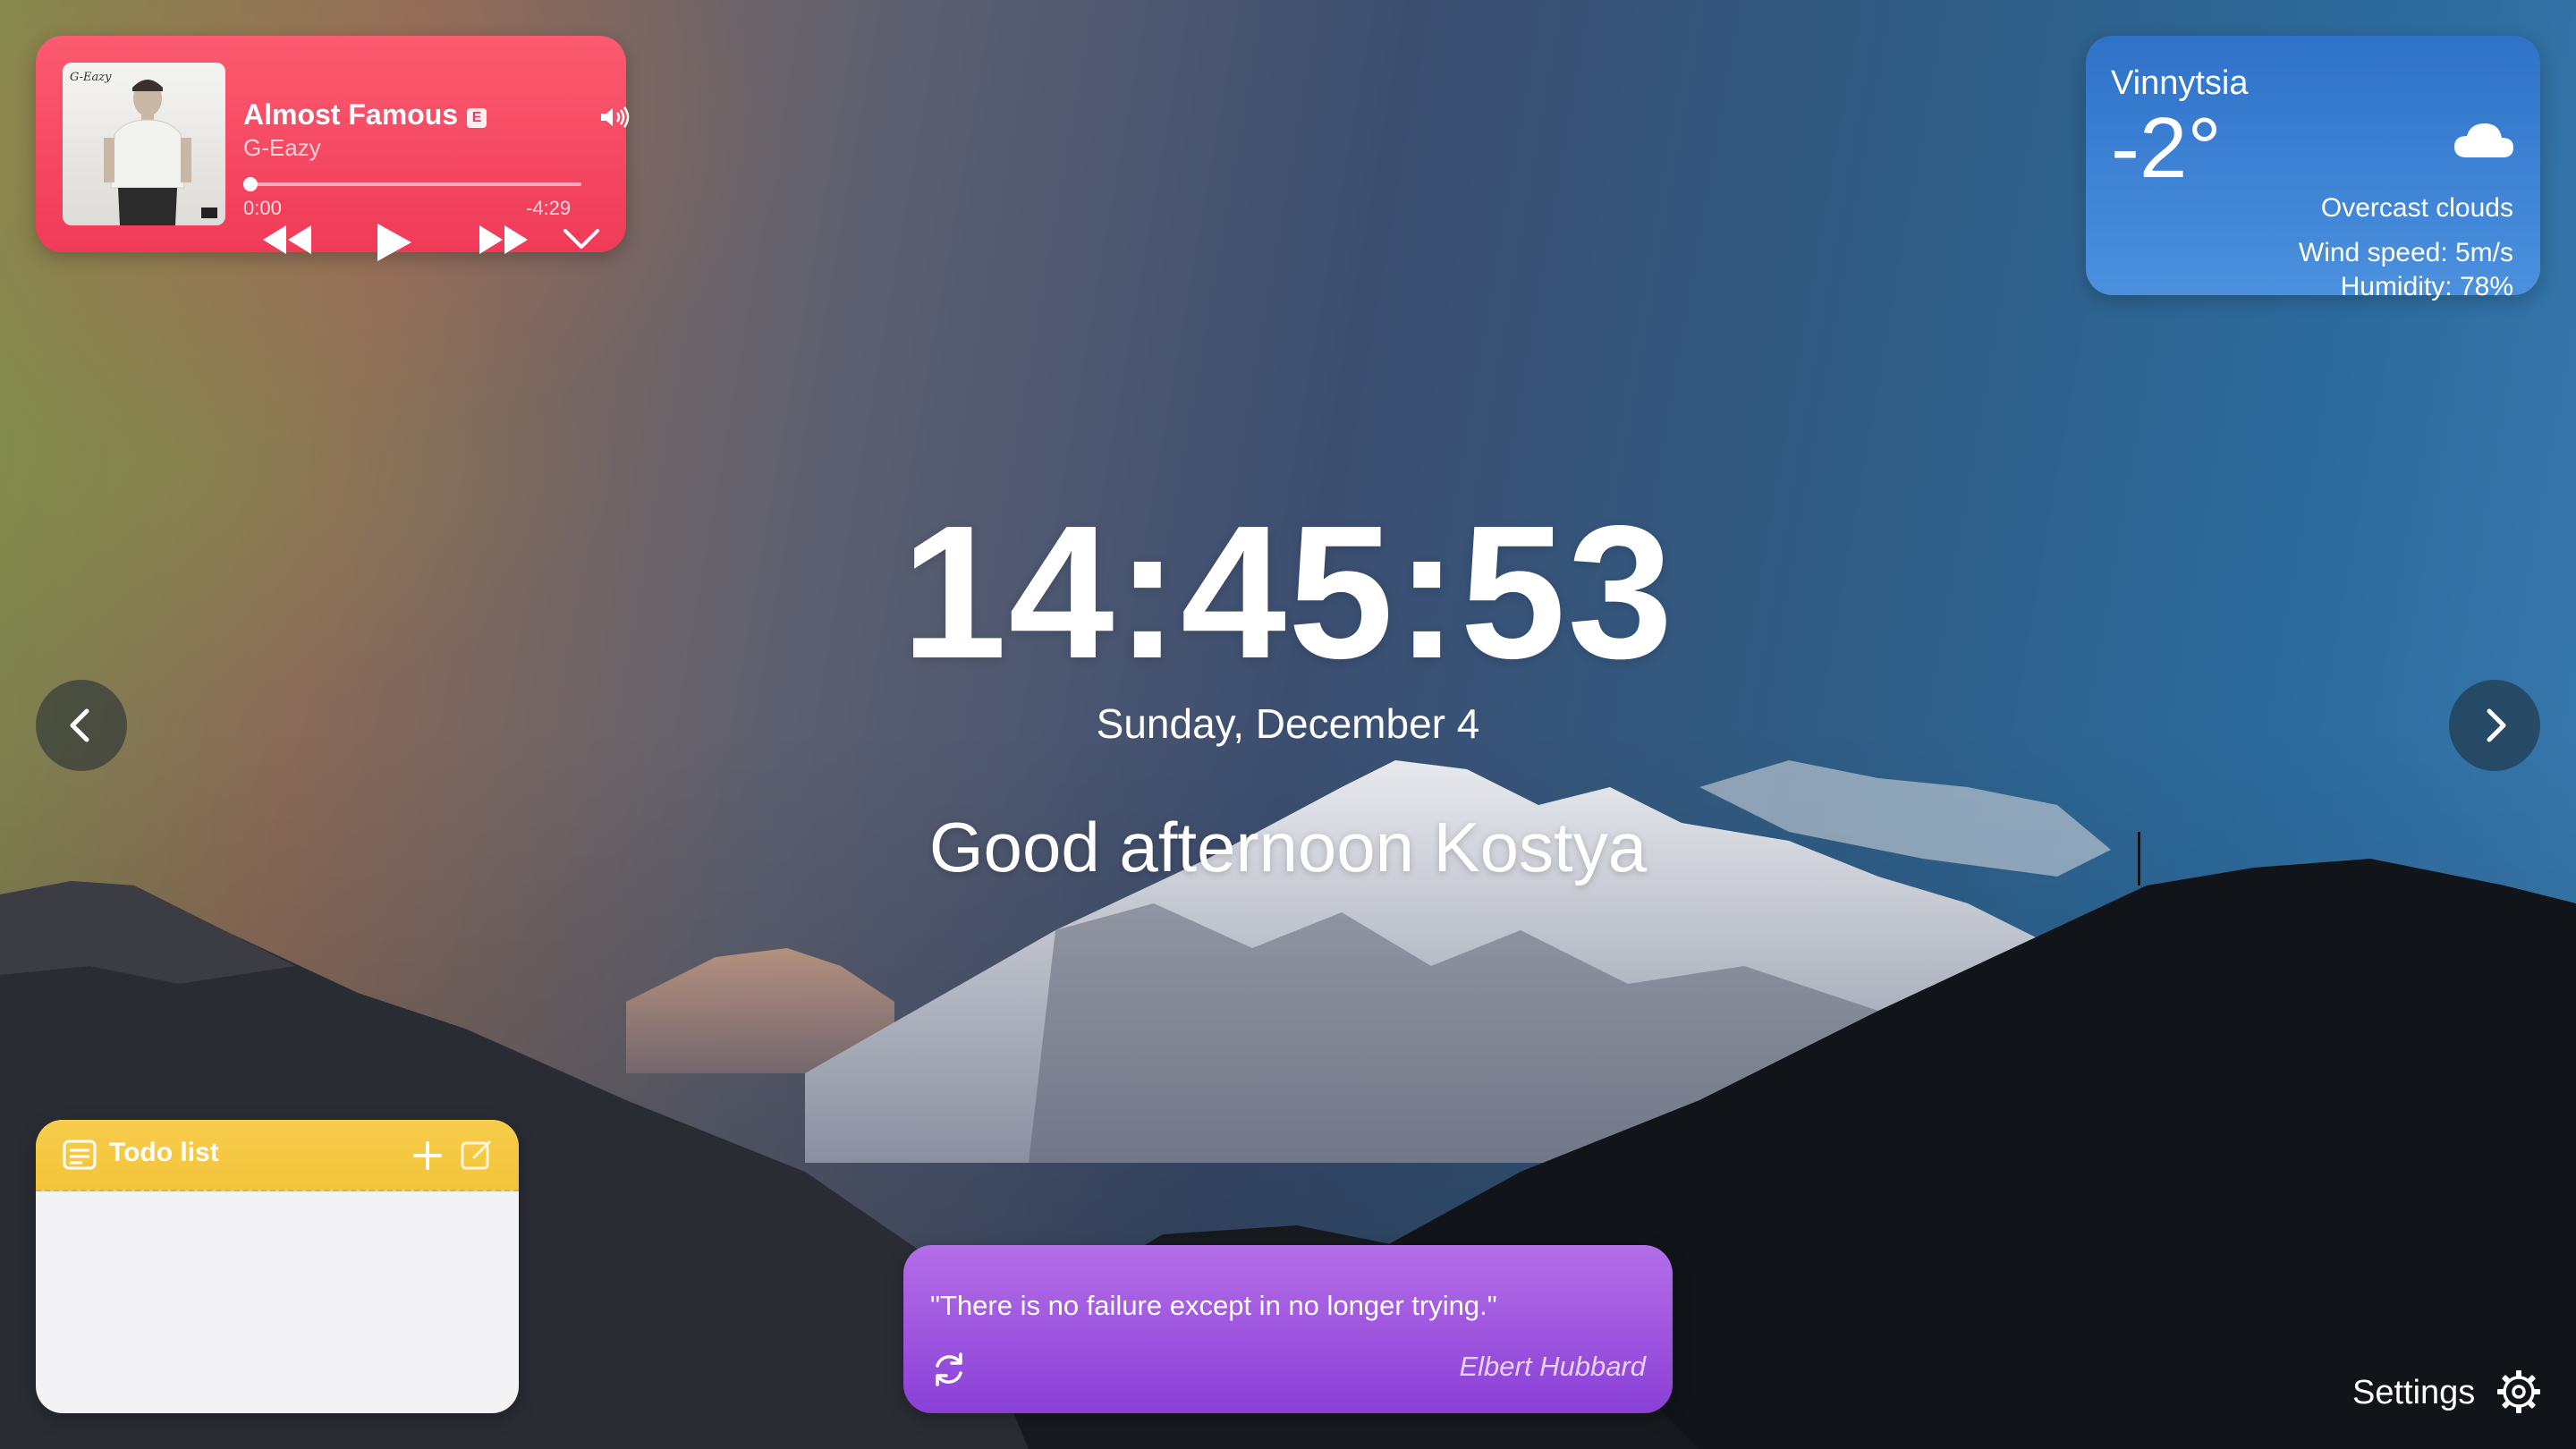 The image size is (2576, 1449). Describe the element at coordinates (412, 184) in the screenshot. I see `progress-track` at that location.